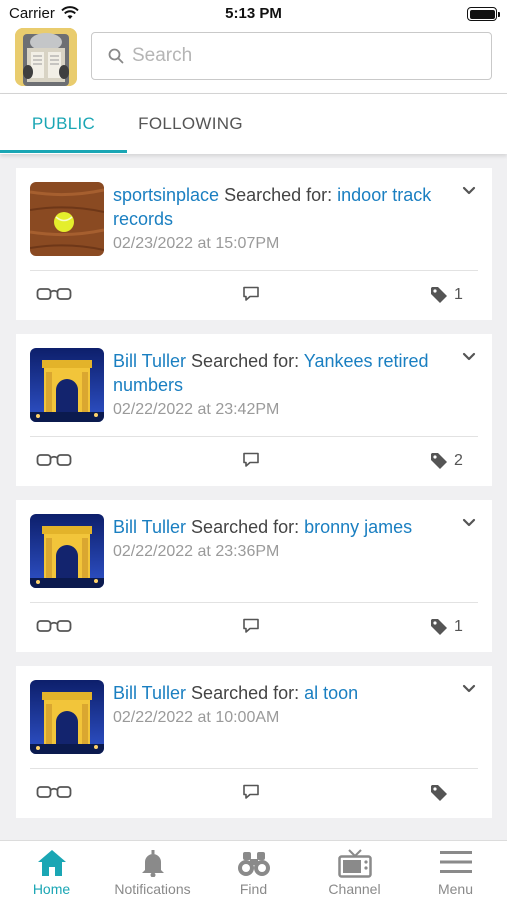  I want to click on query-link: bronny james, so click(358, 527).